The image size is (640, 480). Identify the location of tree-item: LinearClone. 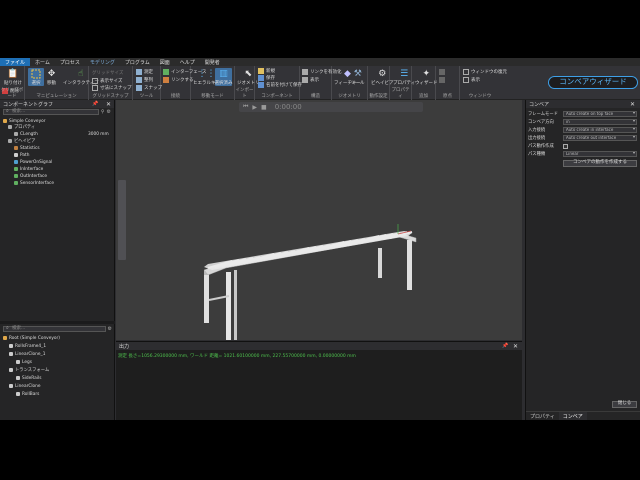
(25, 386).